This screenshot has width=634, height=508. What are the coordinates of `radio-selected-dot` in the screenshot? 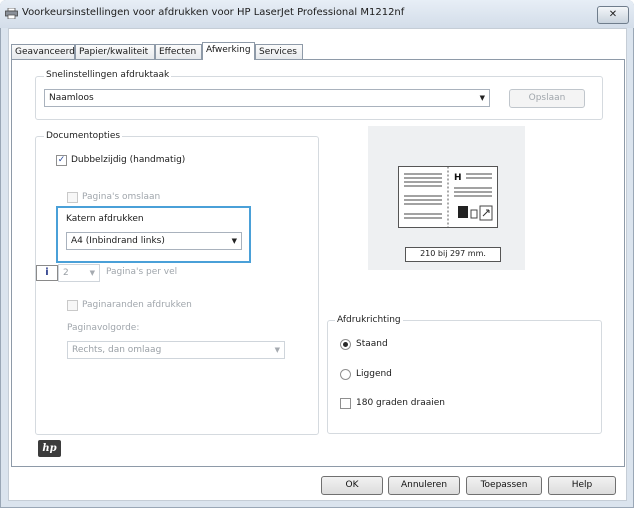 It's located at (345, 344).